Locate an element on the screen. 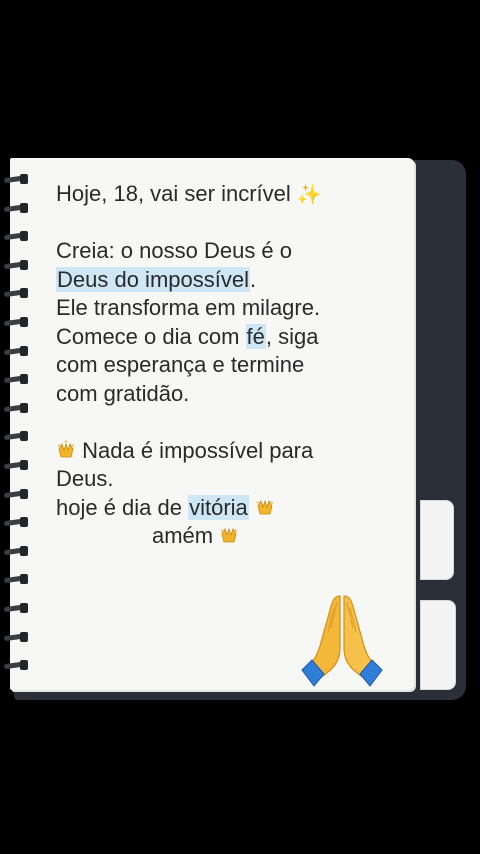  siga-text: , siga is located at coordinates (292, 336).